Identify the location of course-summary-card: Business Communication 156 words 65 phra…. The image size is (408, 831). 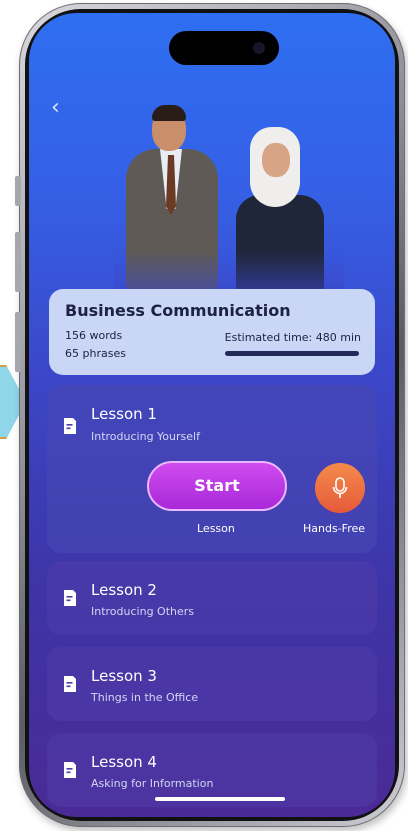
(212, 332).